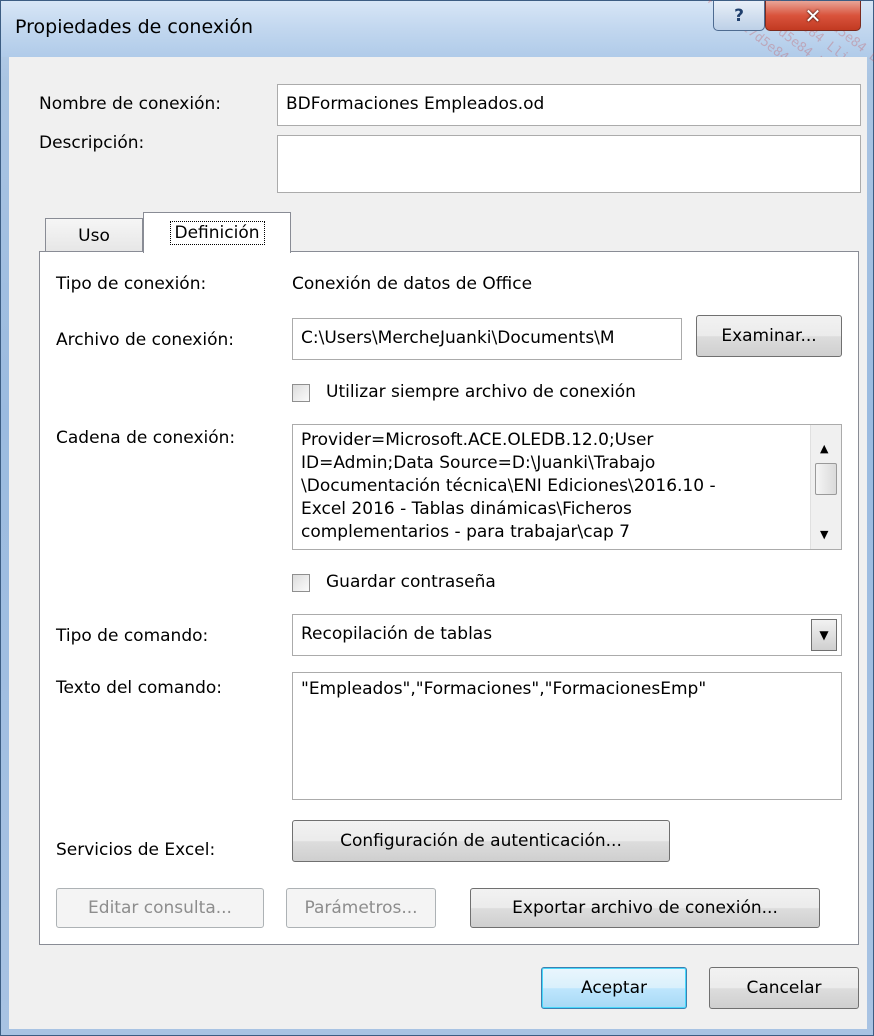 The image size is (874, 1036). Describe the element at coordinates (92, 143) in the screenshot. I see `description-label: Descripción:` at that location.